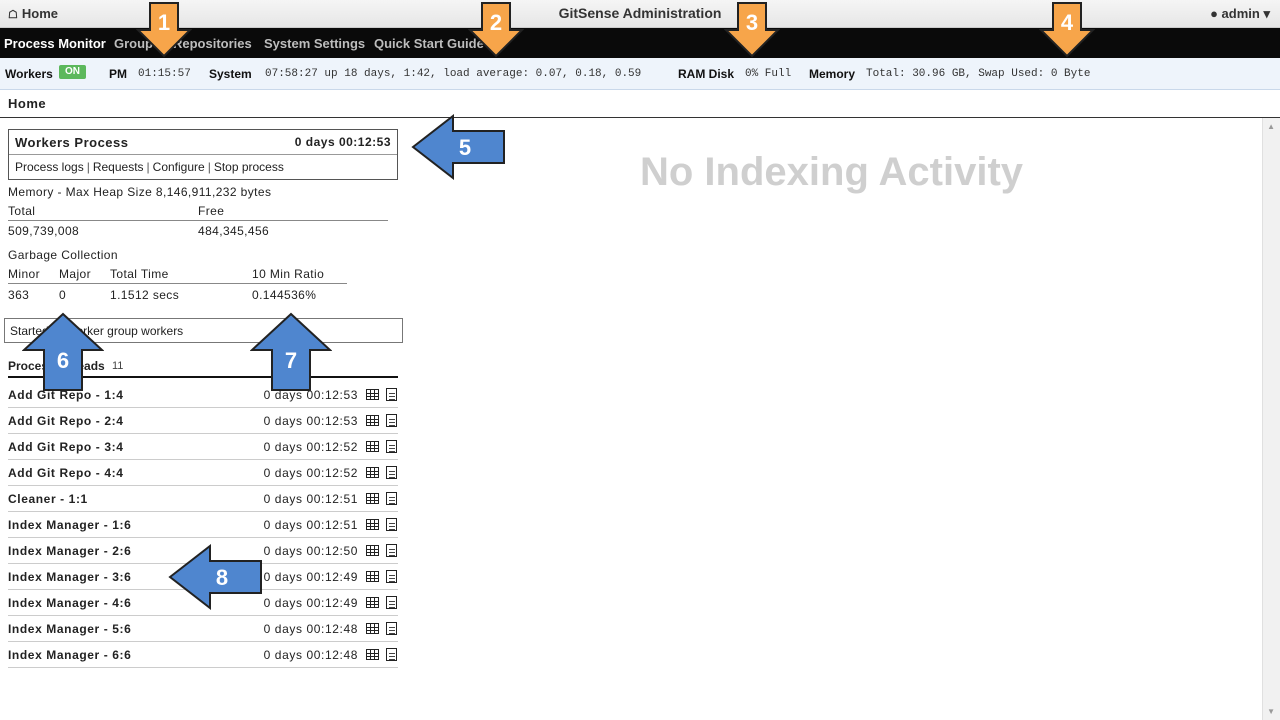 The image size is (1280, 720). I want to click on callout-arrow-down: 3, so click(752, 30).